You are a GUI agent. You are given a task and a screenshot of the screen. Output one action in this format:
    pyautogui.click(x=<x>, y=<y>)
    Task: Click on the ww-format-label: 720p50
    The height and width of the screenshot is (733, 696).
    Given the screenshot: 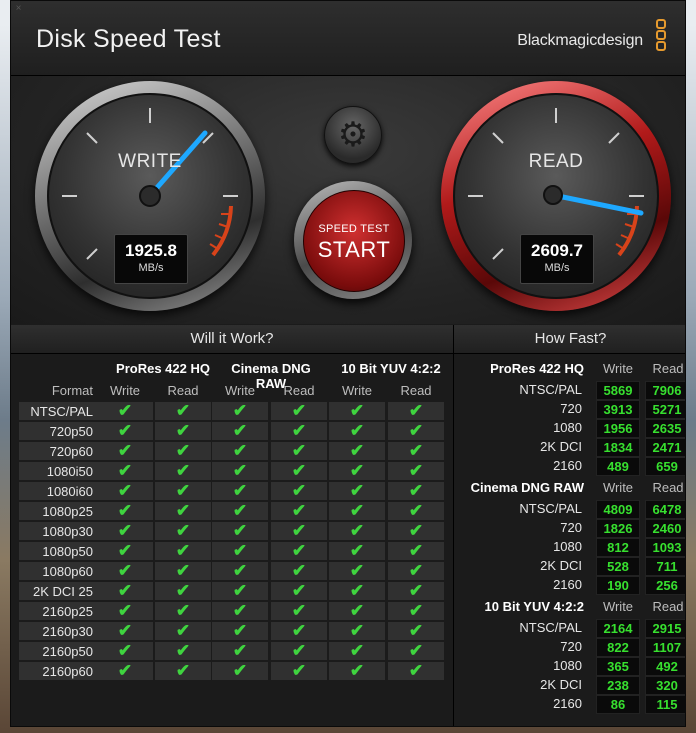 What is the action you would take?
    pyautogui.click(x=71, y=431)
    